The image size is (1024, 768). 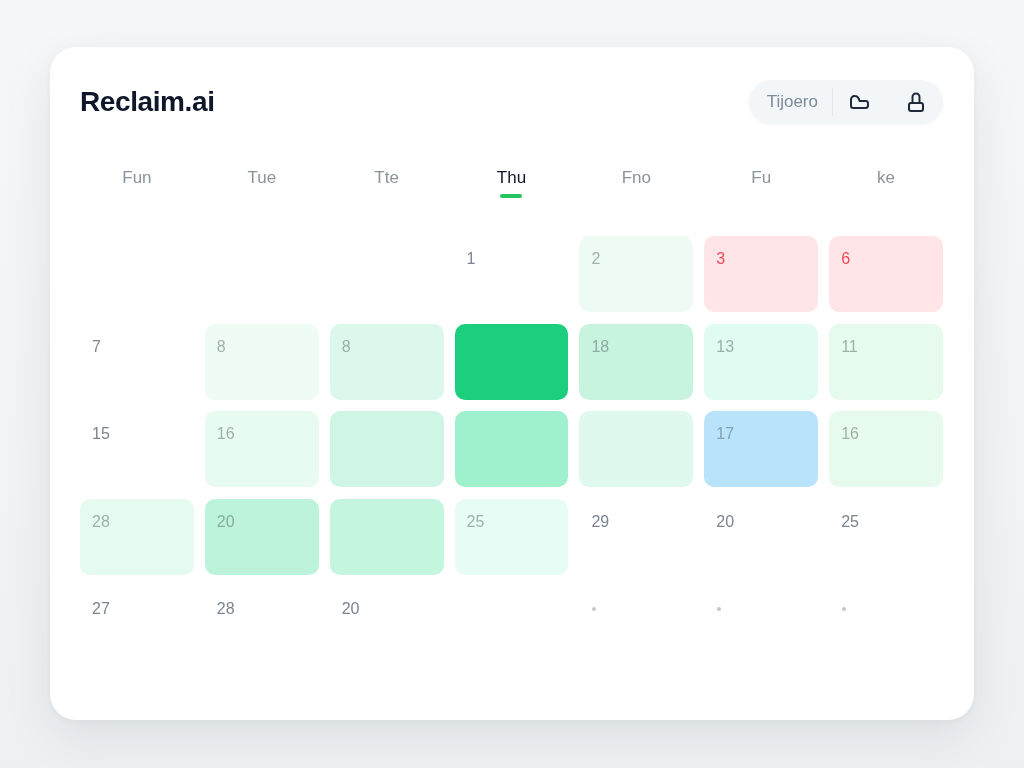 I want to click on weekday-tab: Thu, so click(x=511, y=183).